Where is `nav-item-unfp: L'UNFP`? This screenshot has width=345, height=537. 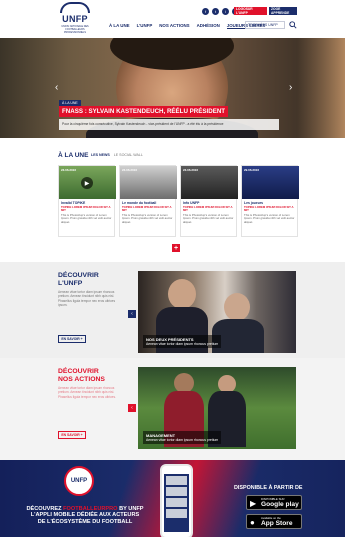 nav-item-unfp: L'UNFP is located at coordinates (145, 26).